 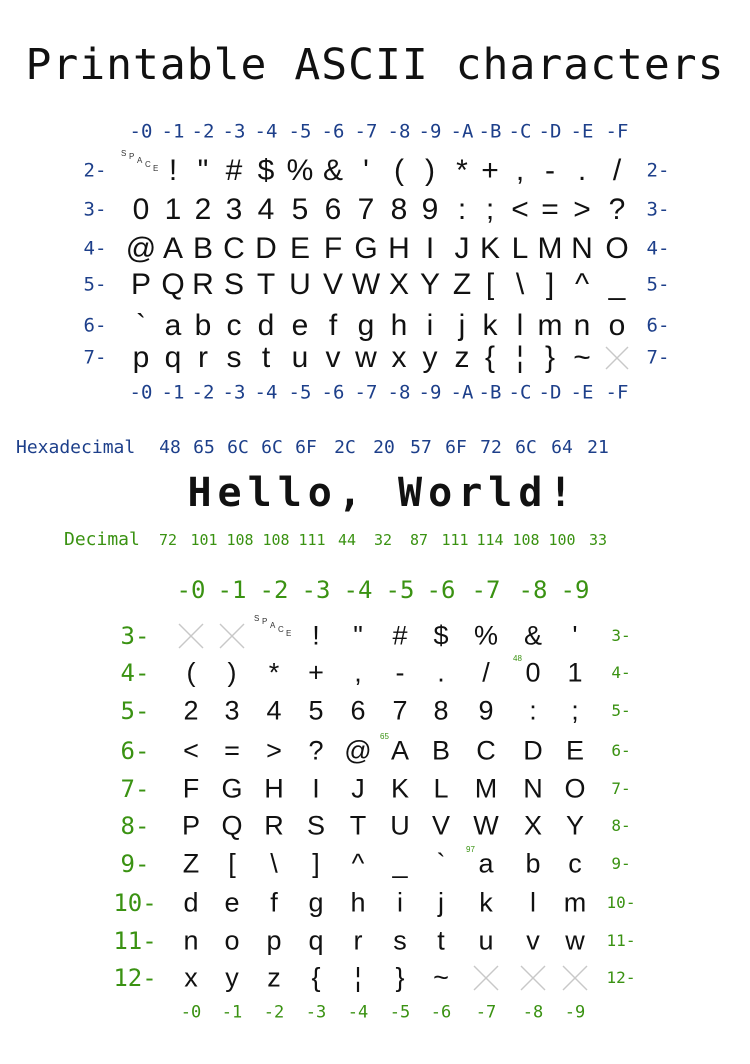 What do you see at coordinates (400, 902) in the screenshot?
I see `dec-char-cell: i` at bounding box center [400, 902].